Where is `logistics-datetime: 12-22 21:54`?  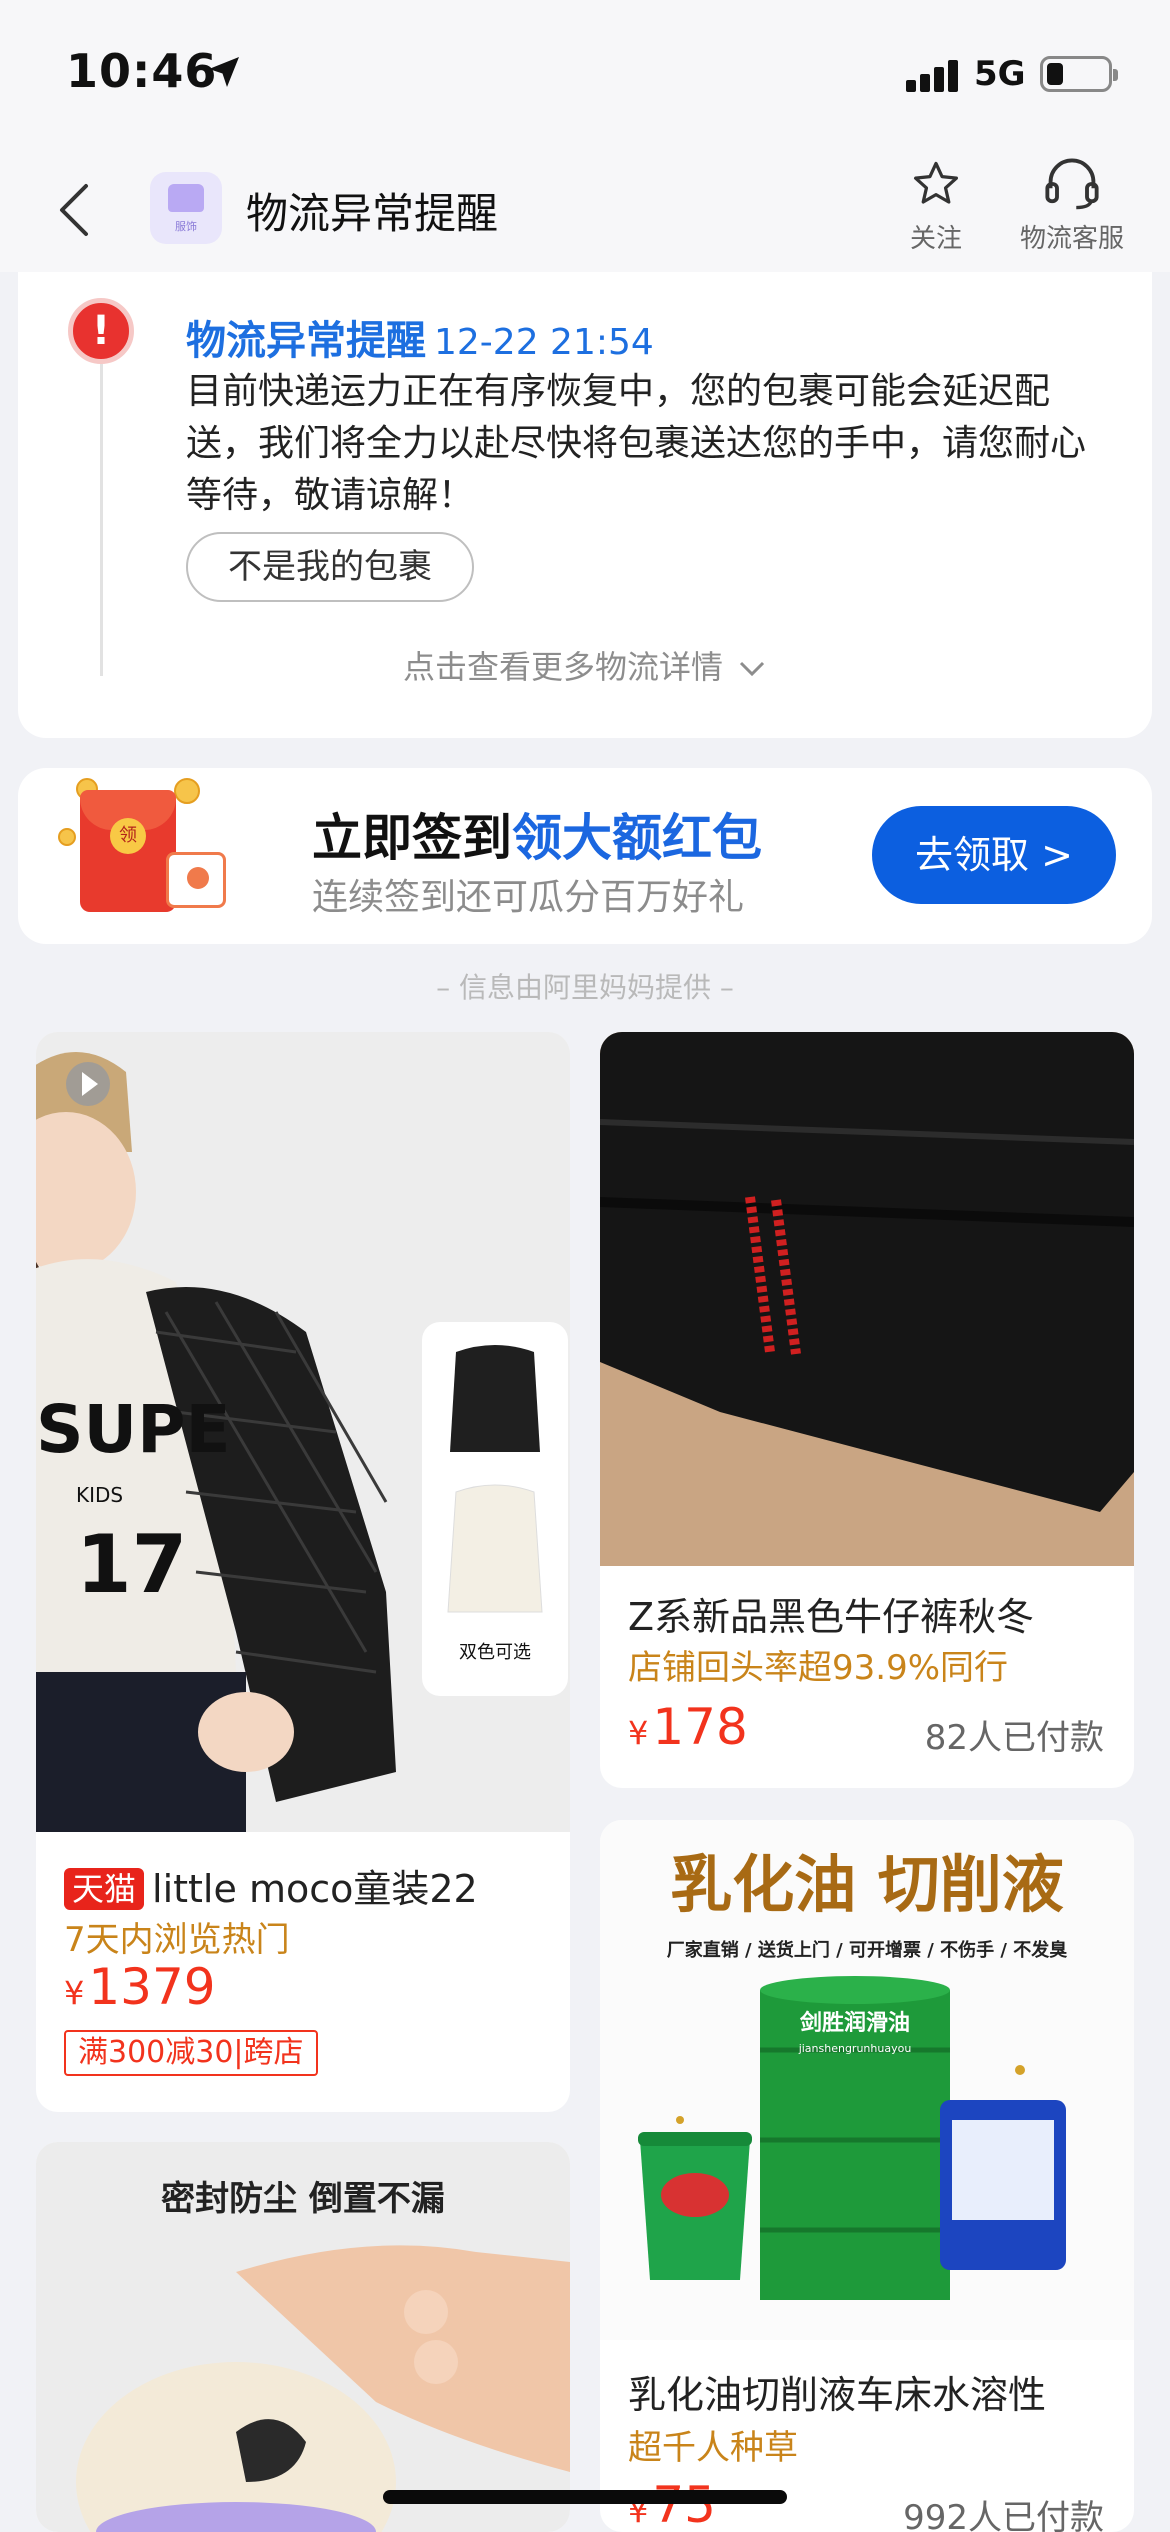
logistics-datetime: 12-22 21:54 is located at coordinates (544, 342).